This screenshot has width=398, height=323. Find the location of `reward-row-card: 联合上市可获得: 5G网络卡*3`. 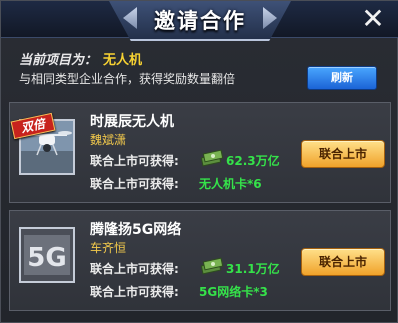

reward-row-card: 联合上市可获得: 5G网络卡*3 is located at coordinates (179, 291).